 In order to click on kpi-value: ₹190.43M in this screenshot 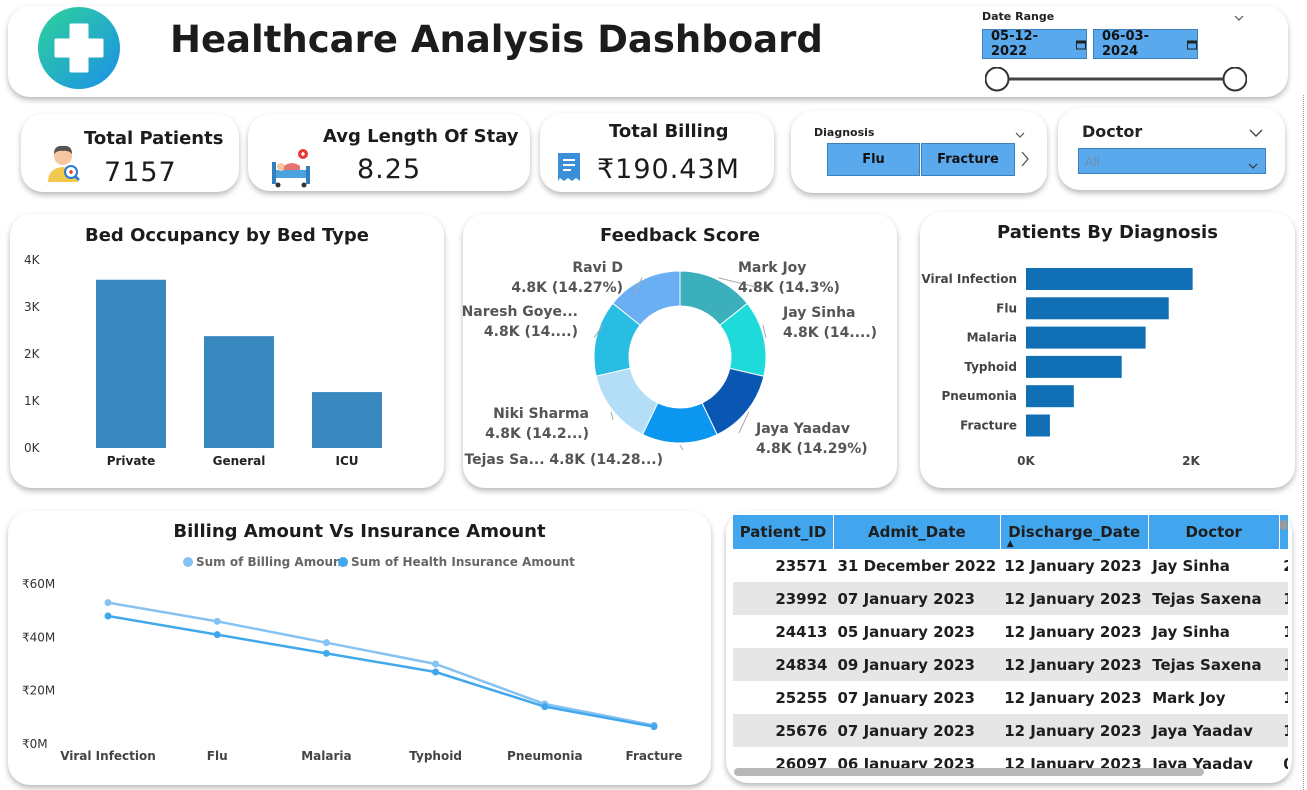, I will do `click(668, 169)`.